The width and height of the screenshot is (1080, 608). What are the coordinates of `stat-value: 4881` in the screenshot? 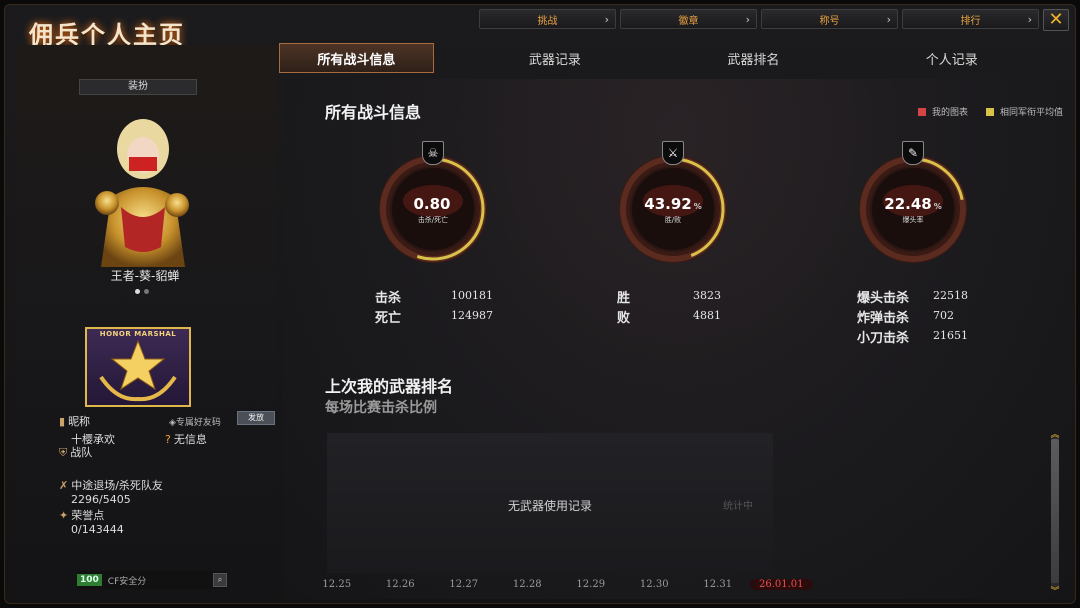 It's located at (707, 315).